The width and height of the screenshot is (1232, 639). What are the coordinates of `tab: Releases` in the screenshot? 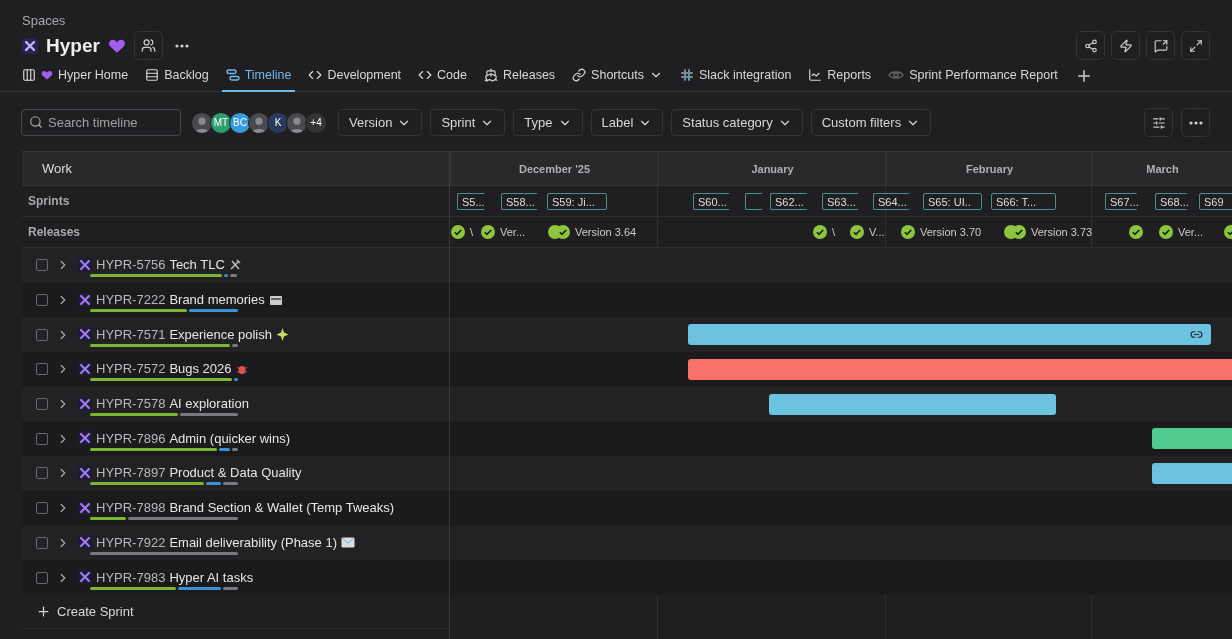 It's located at (520, 75).